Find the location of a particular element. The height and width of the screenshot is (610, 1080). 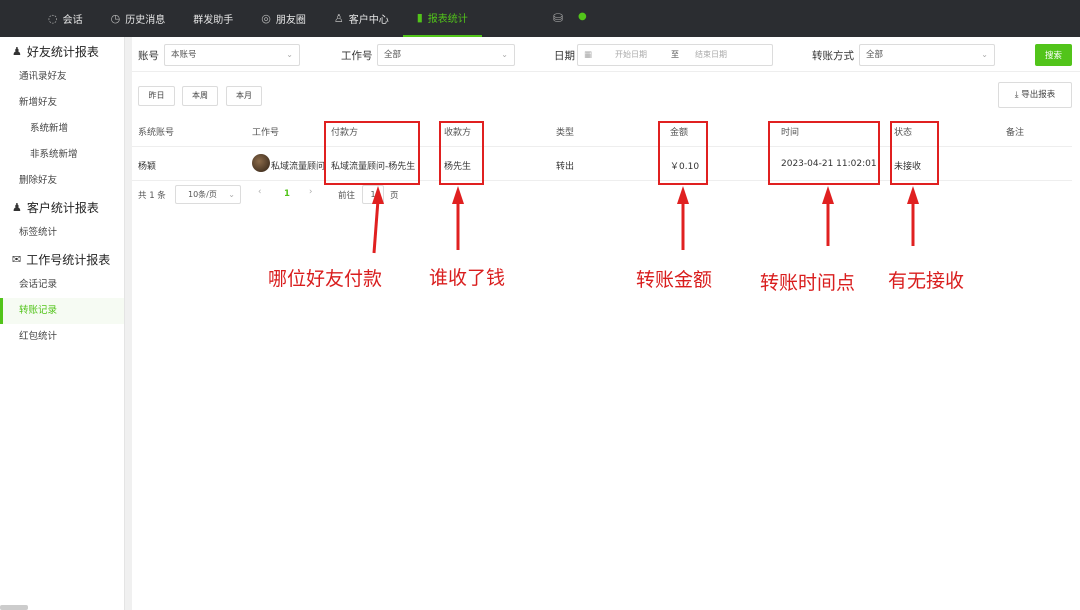

annotation-label-payer: 哪位好友付款 is located at coordinates (325, 279).